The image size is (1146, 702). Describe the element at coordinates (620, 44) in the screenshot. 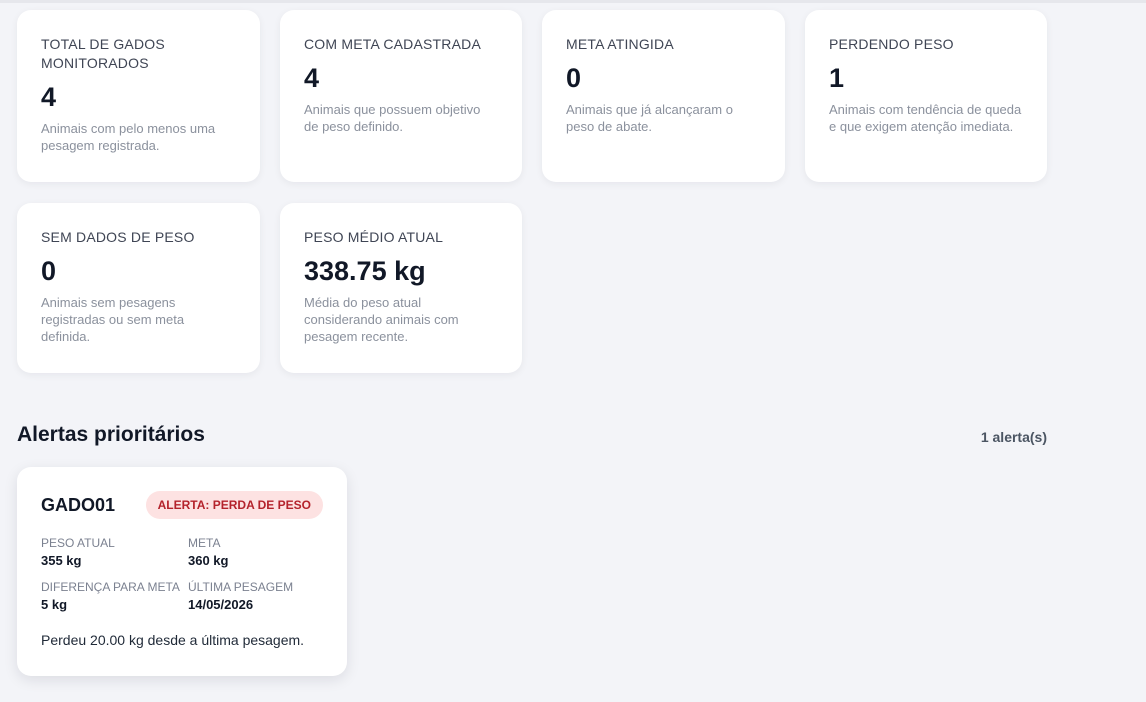

I see `stat-label: META ATINGIDA` at that location.